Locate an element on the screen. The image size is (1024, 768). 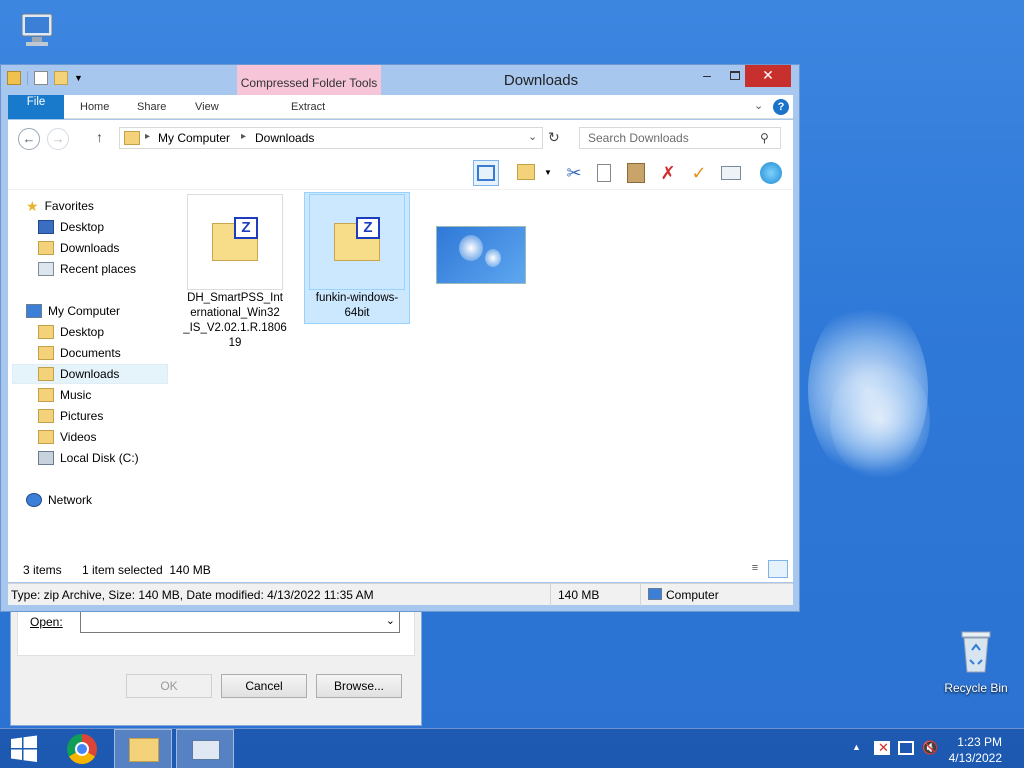
system-clock: 1:23 PM 4/13/2022 is located at coordinates (975, 750).